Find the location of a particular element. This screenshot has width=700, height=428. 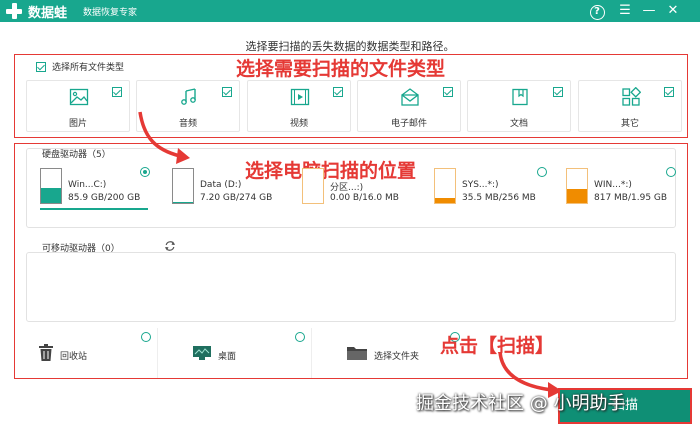

drive-size: 0.00 B/16.0 MB is located at coordinates (364, 198).